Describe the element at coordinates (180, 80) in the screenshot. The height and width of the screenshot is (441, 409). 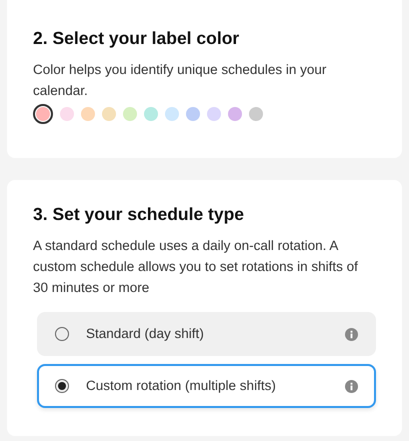
I see `section-description: Color helps you identify unique schedules in your calendar.` at that location.